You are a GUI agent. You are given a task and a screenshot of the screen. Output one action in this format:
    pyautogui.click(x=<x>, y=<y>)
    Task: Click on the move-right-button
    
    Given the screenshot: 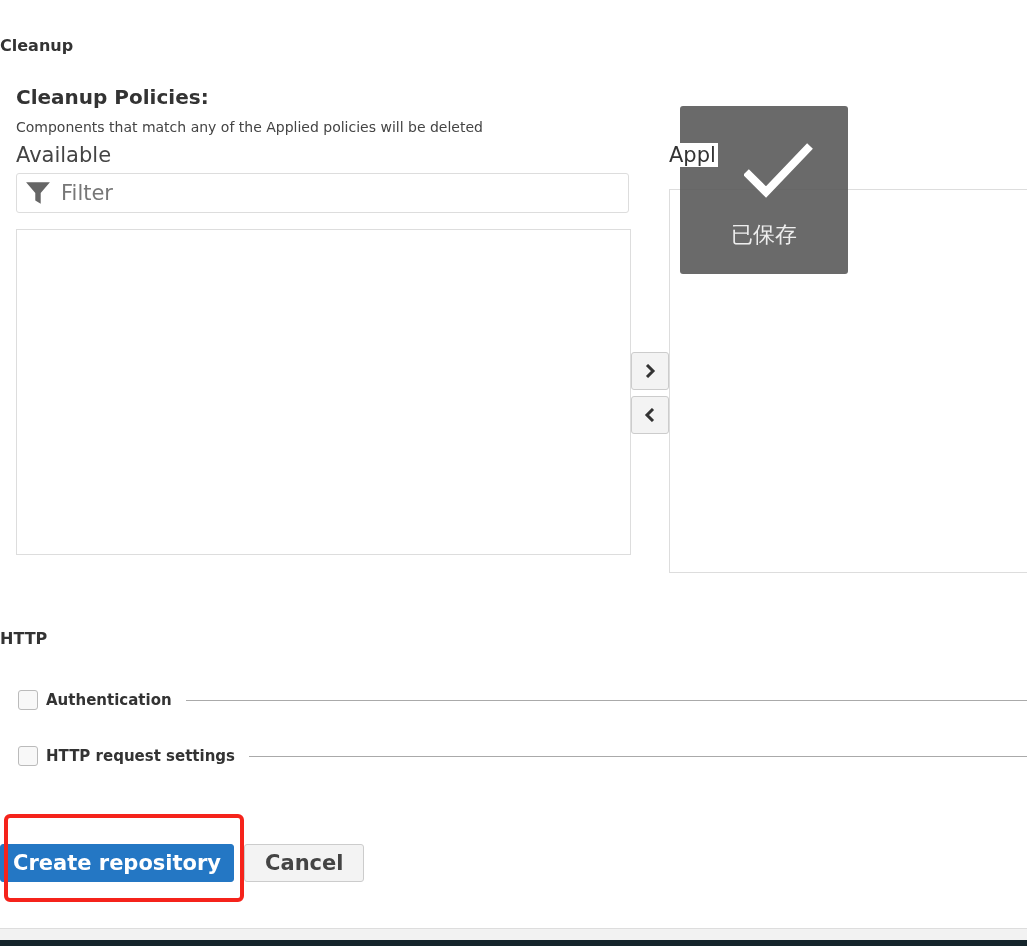 What is the action you would take?
    pyautogui.click(x=650, y=371)
    